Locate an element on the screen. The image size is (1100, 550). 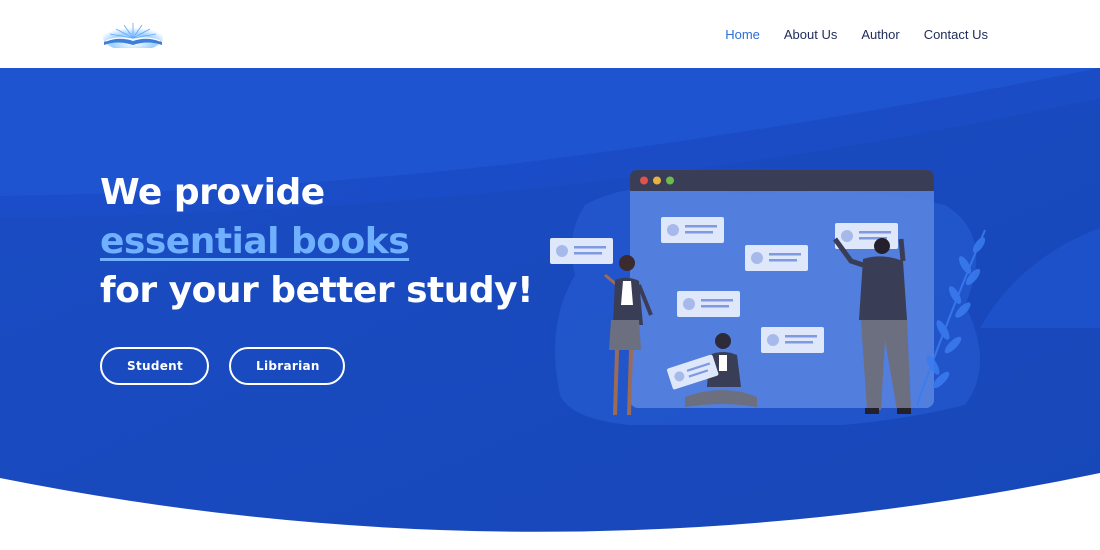
maximize-dot-icon is located at coordinates (670, 180).